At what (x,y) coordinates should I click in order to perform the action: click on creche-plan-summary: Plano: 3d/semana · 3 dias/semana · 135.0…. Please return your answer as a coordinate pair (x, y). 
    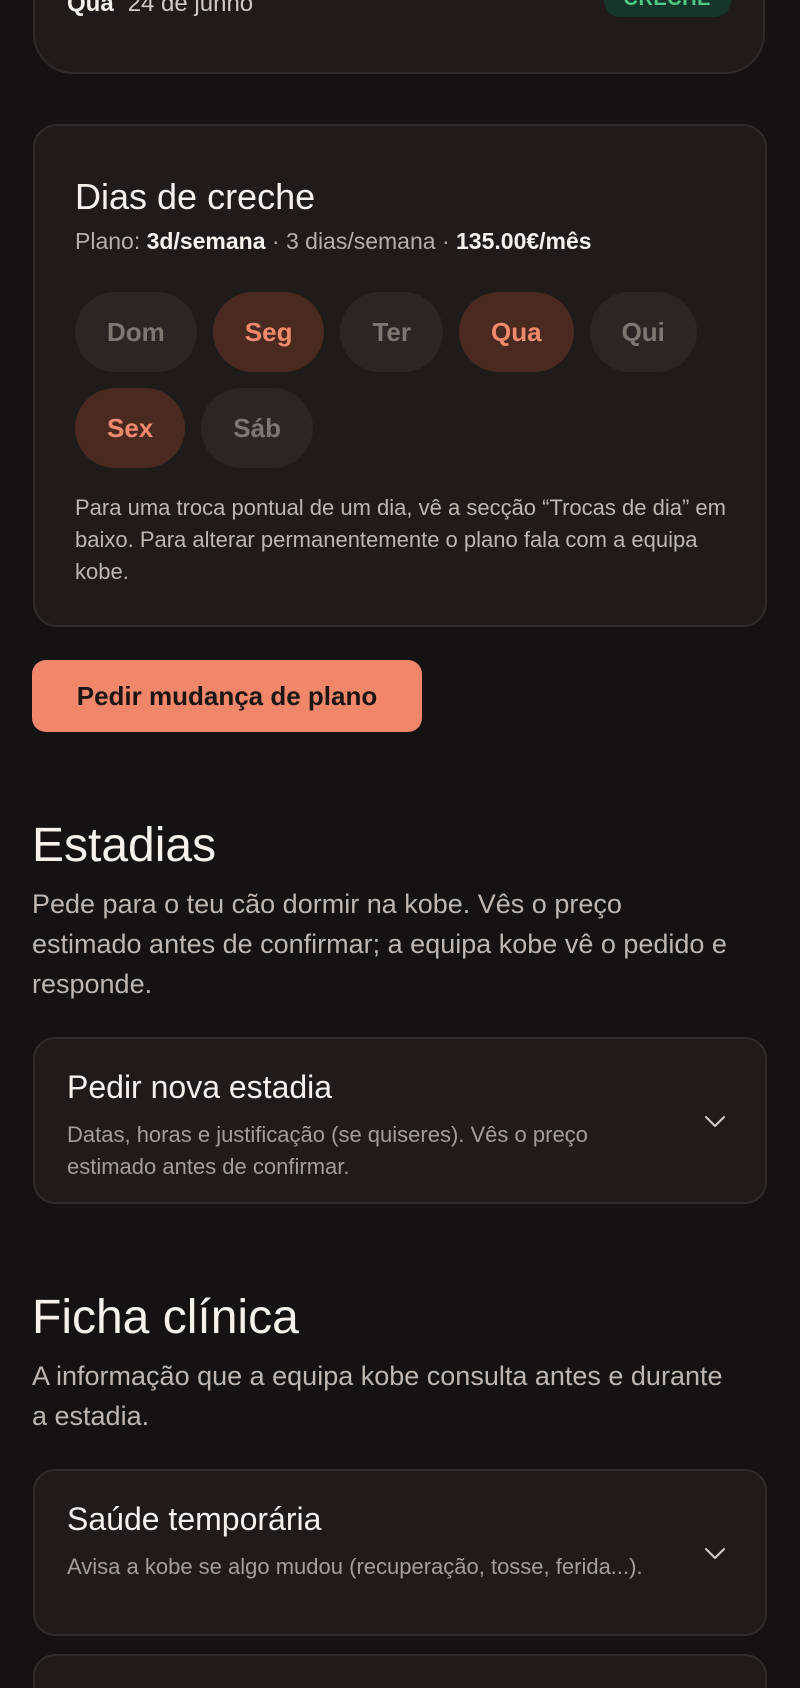
    Looking at the image, I should click on (333, 241).